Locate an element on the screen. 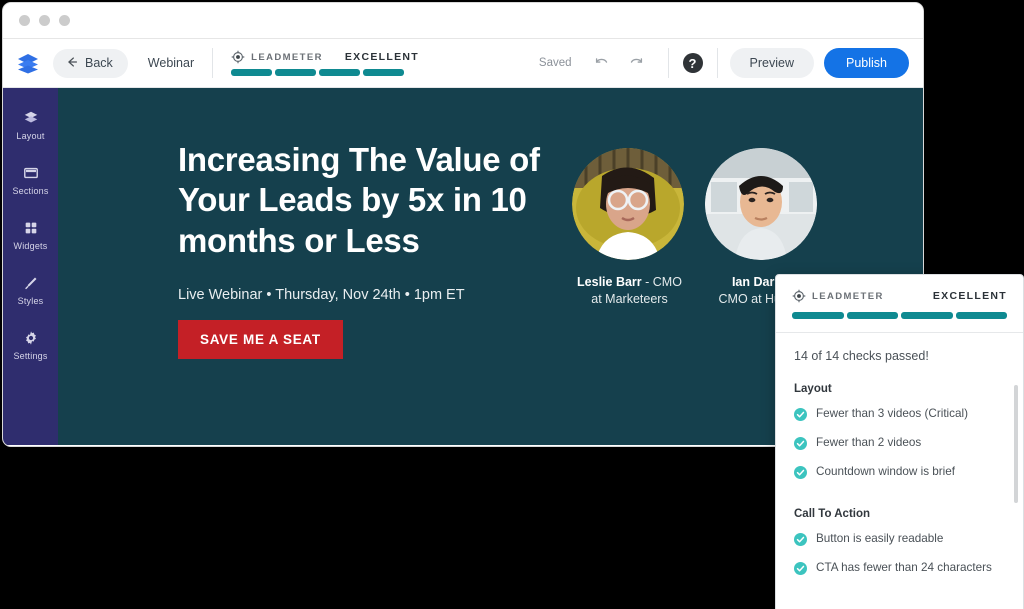 This screenshot has width=1024, height=609. cta-button: SAVE ME A SEAT is located at coordinates (260, 339).